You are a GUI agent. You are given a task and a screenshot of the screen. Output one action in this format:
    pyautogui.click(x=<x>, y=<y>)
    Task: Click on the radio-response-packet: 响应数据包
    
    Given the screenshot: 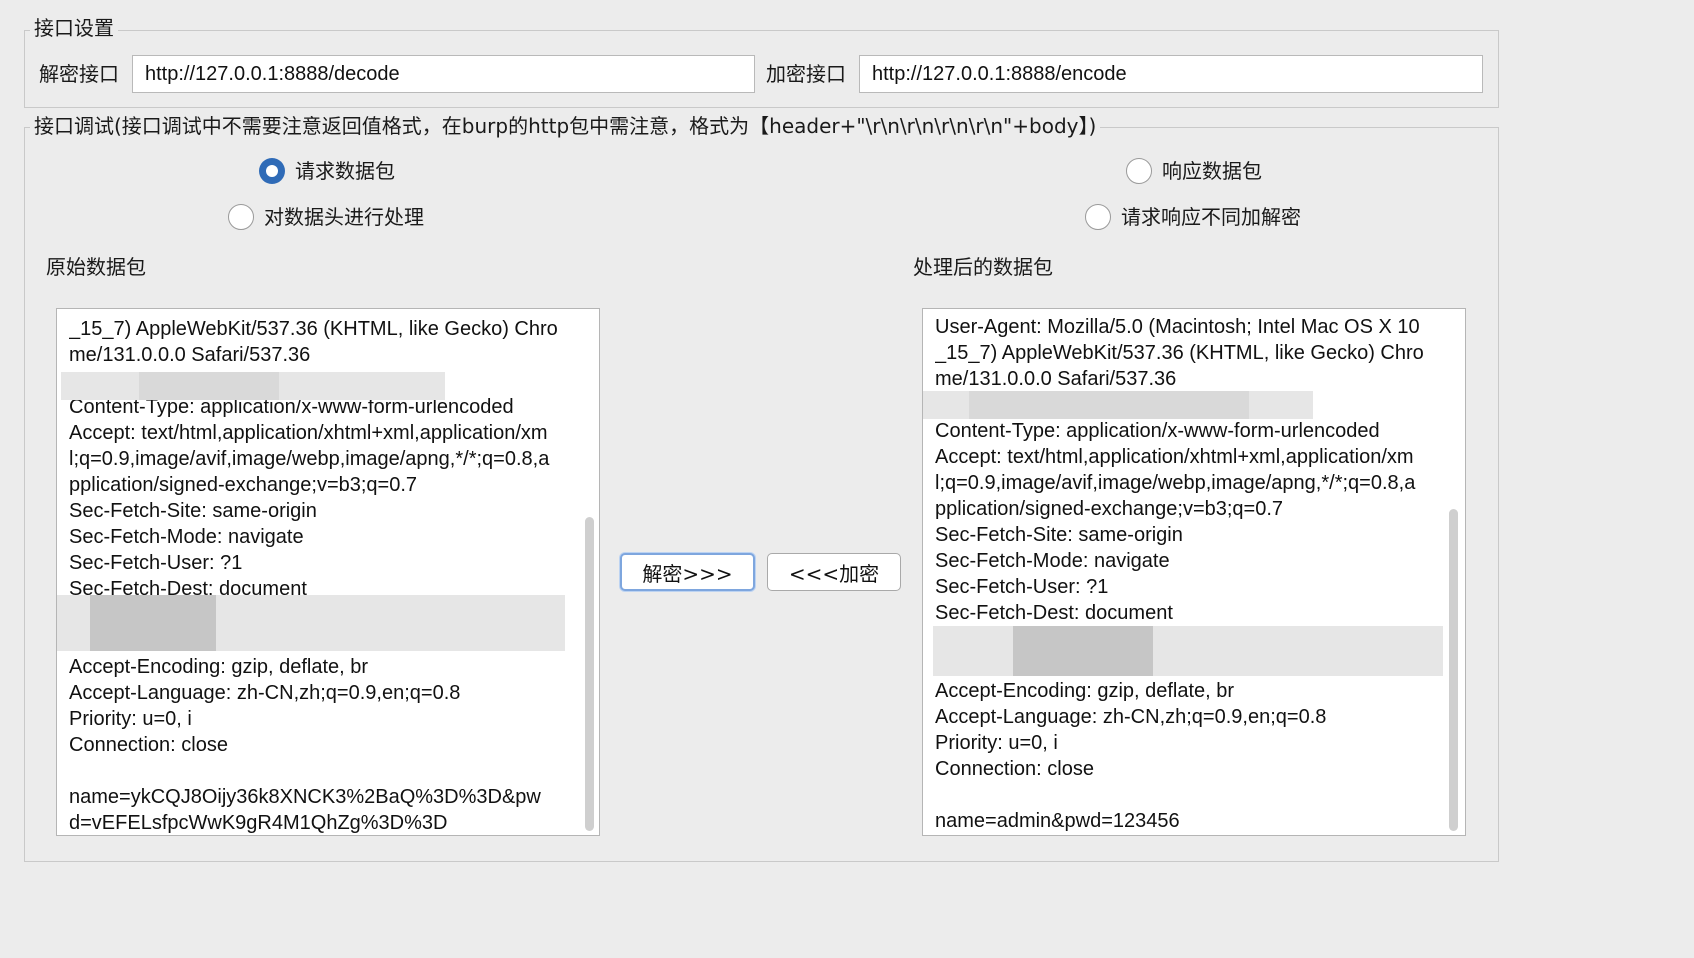 What is the action you would take?
    pyautogui.click(x=1194, y=171)
    